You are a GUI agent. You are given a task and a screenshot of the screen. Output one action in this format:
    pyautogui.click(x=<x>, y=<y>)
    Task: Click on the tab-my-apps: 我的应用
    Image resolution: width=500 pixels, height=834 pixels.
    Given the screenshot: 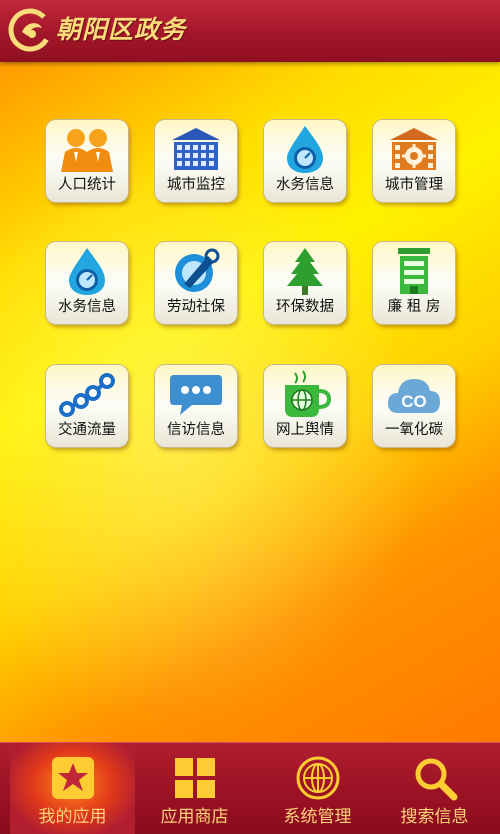 What is the action you would take?
    pyautogui.click(x=72, y=788)
    